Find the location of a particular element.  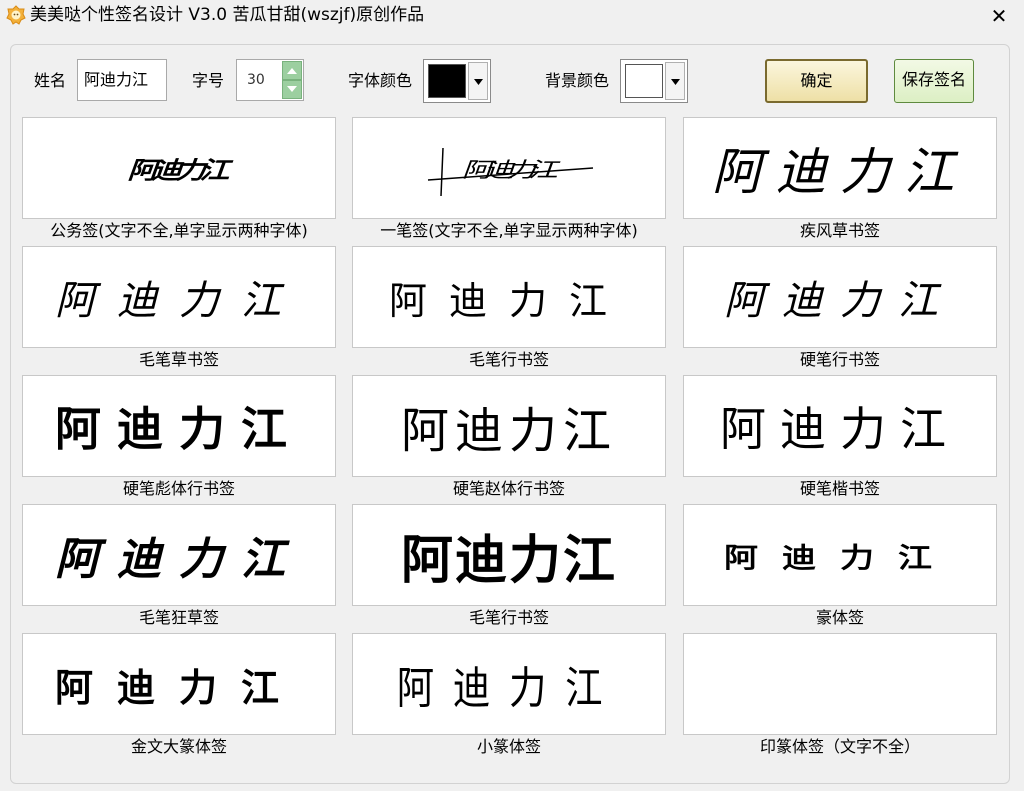

signature-card is located at coordinates (840, 684).